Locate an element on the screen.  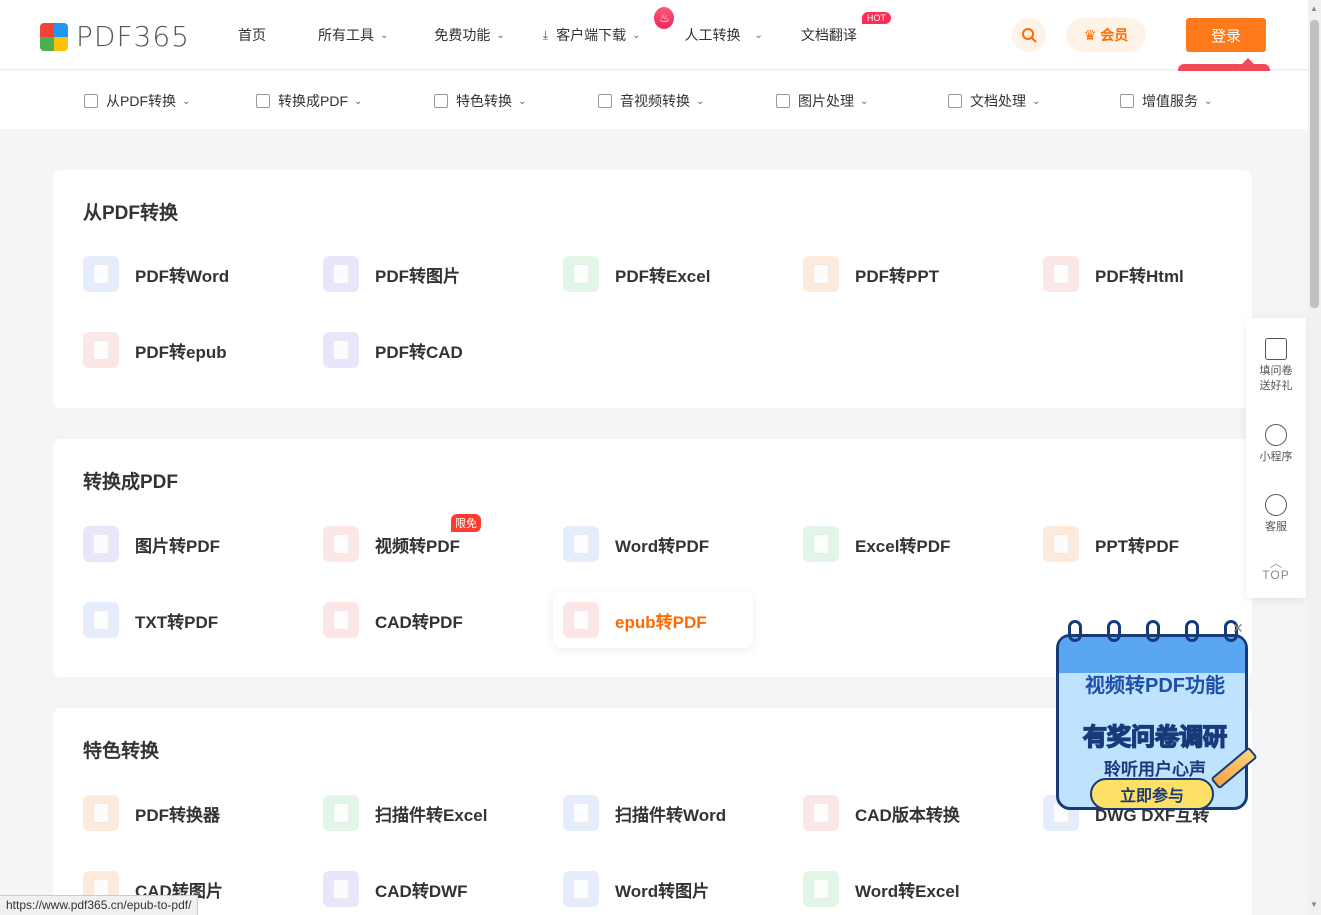
nav-manual-conversion: ♨ 人工转换 ⌄ is located at coordinates (708, 26).